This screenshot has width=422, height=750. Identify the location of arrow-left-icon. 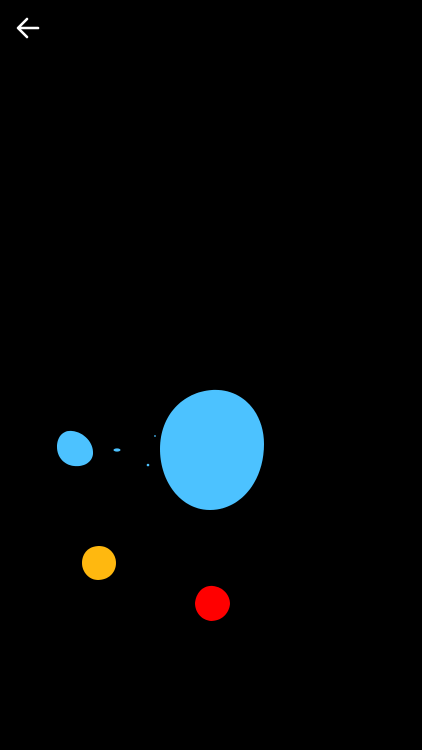
(28, 28).